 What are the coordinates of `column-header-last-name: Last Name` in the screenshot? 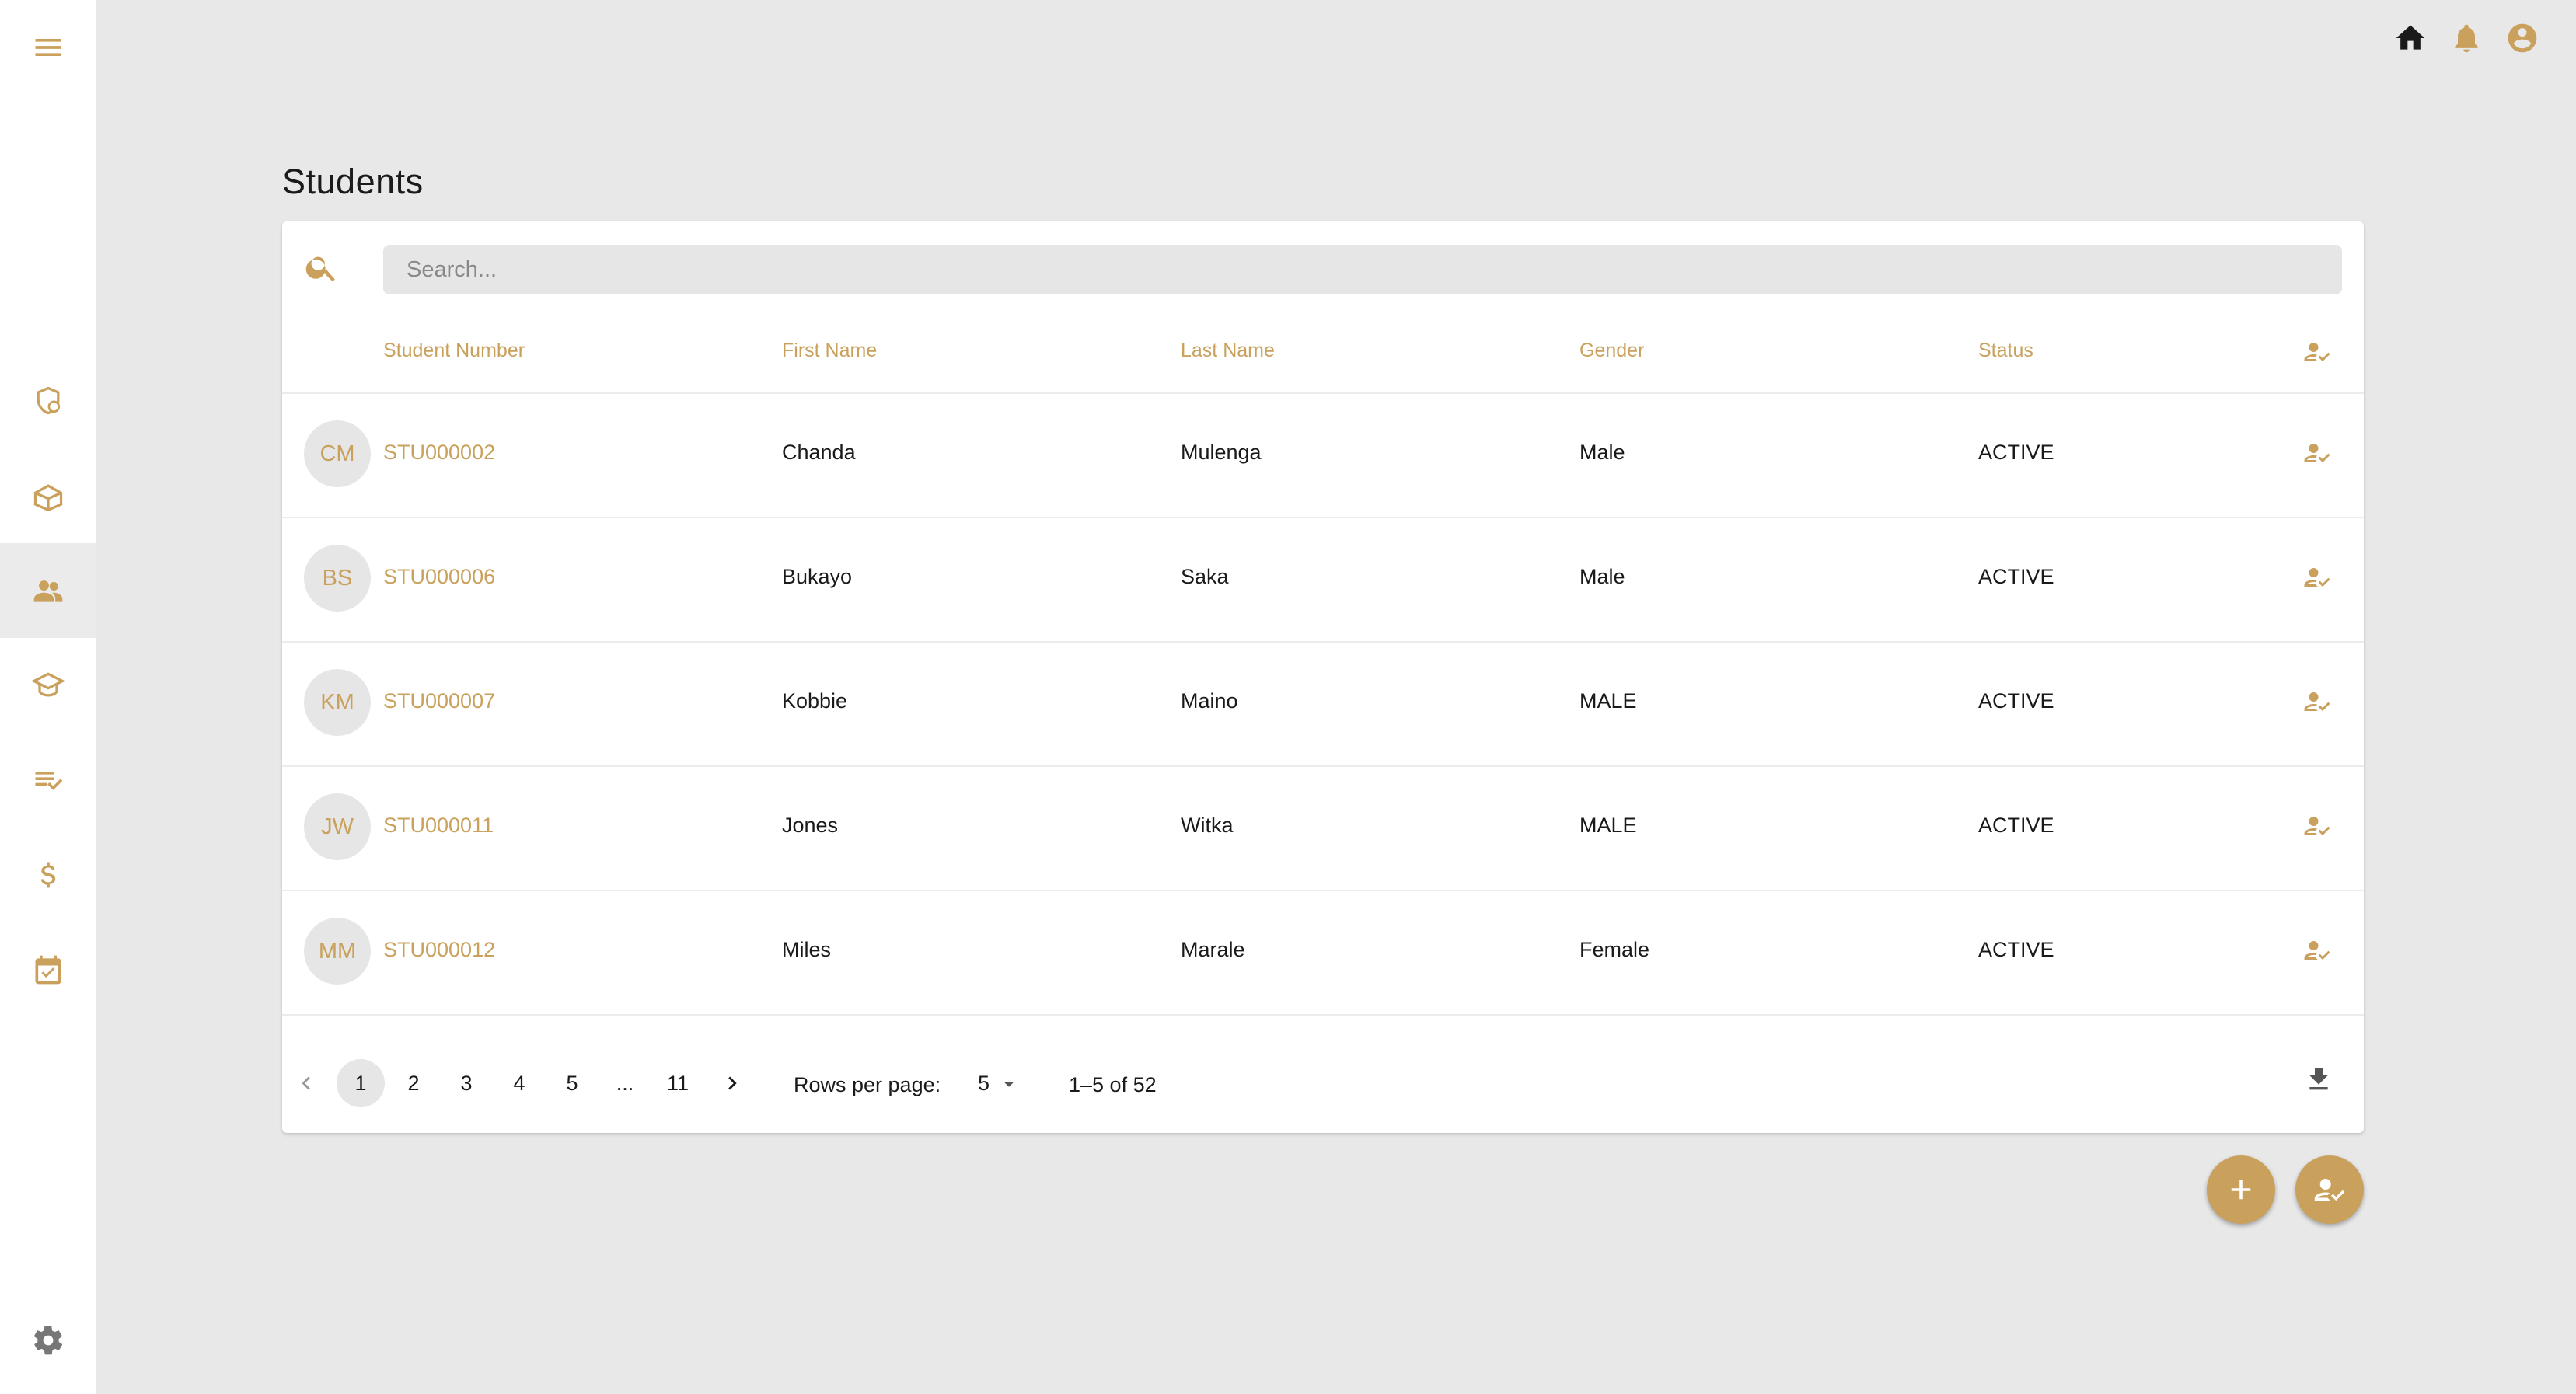 It's located at (1228, 351).